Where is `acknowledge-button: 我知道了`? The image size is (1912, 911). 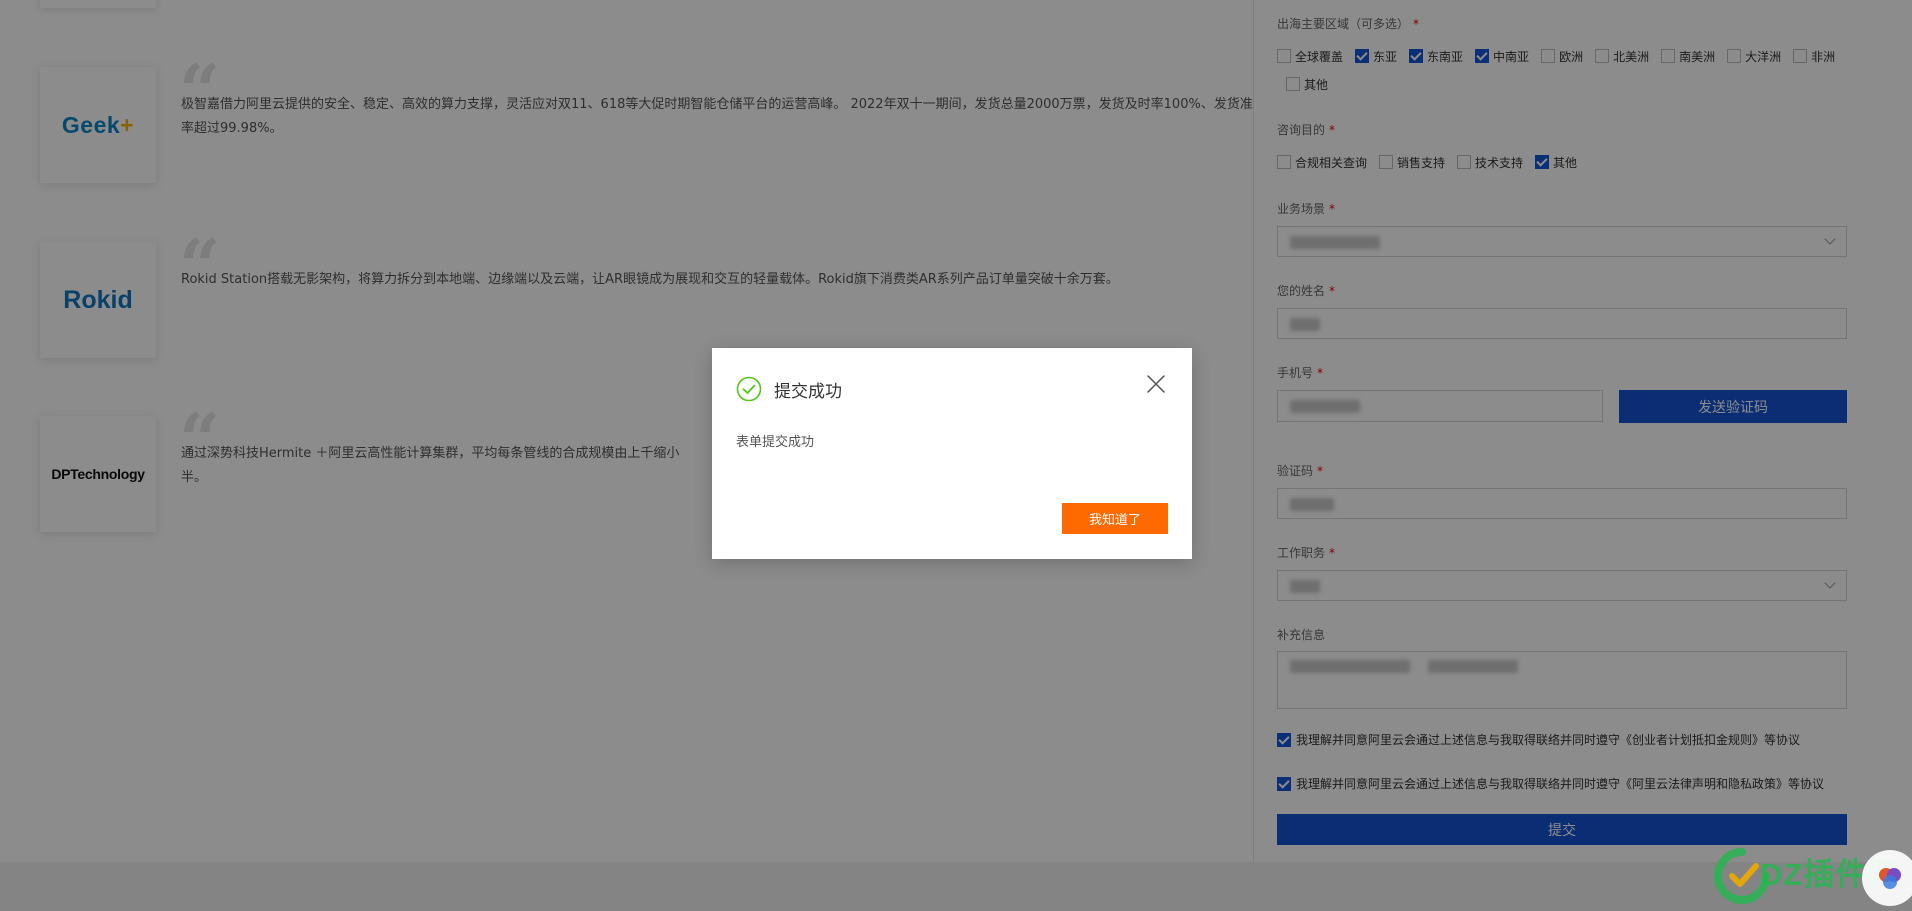
acknowledge-button: 我知道了 is located at coordinates (1115, 518).